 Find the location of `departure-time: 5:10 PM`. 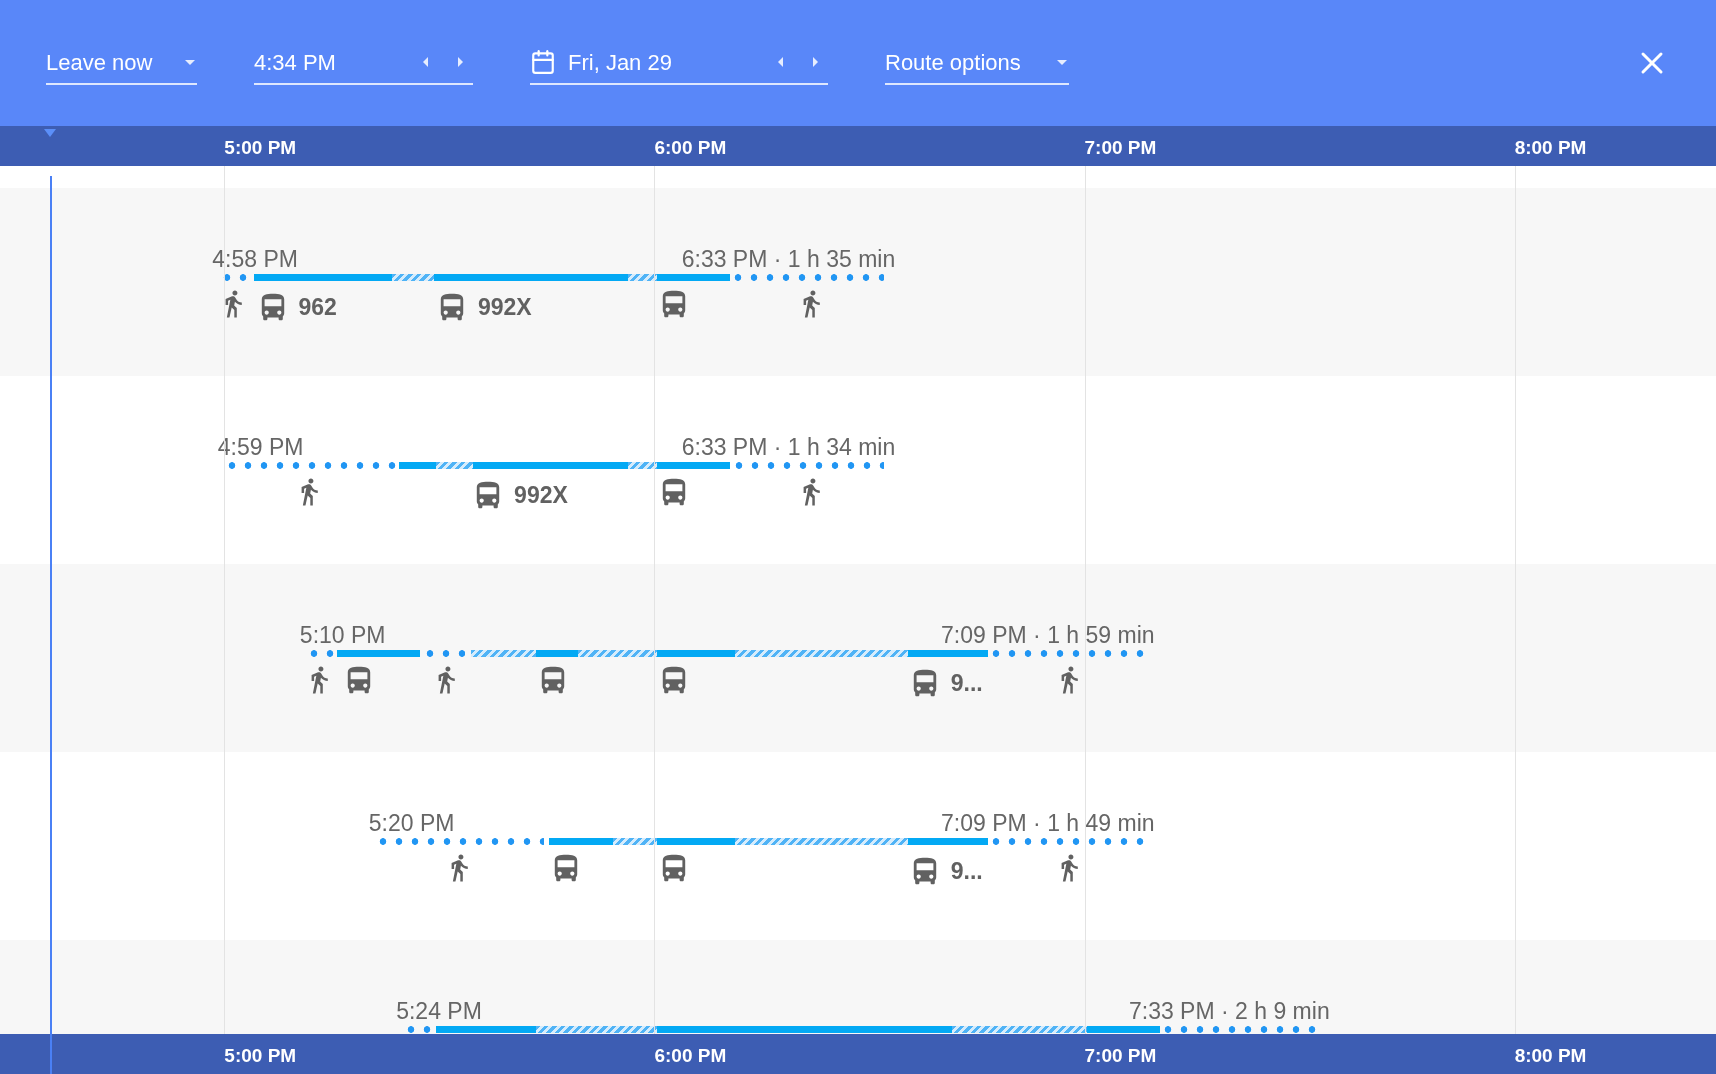

departure-time: 5:10 PM is located at coordinates (342, 635).